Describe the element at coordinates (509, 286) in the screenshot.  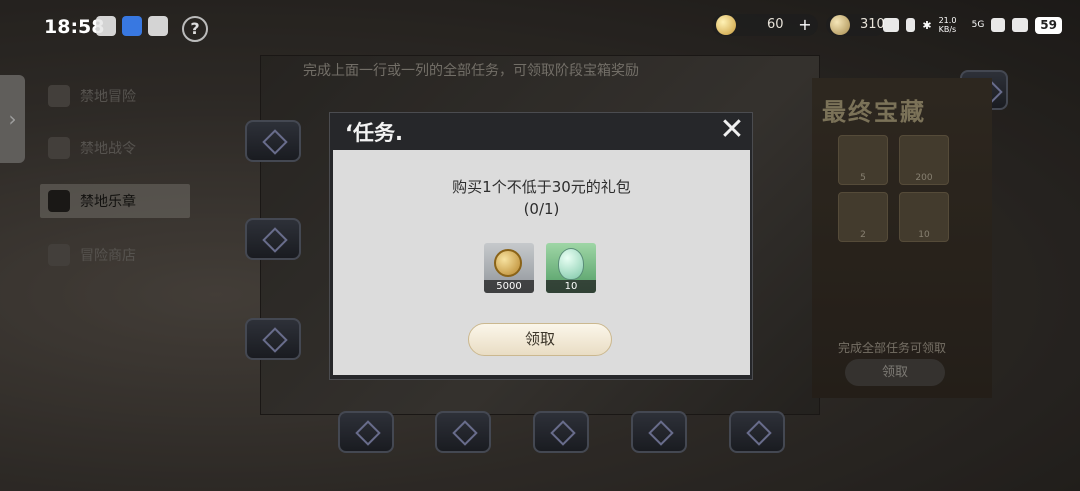
I see `reward-qty: 5000` at that location.